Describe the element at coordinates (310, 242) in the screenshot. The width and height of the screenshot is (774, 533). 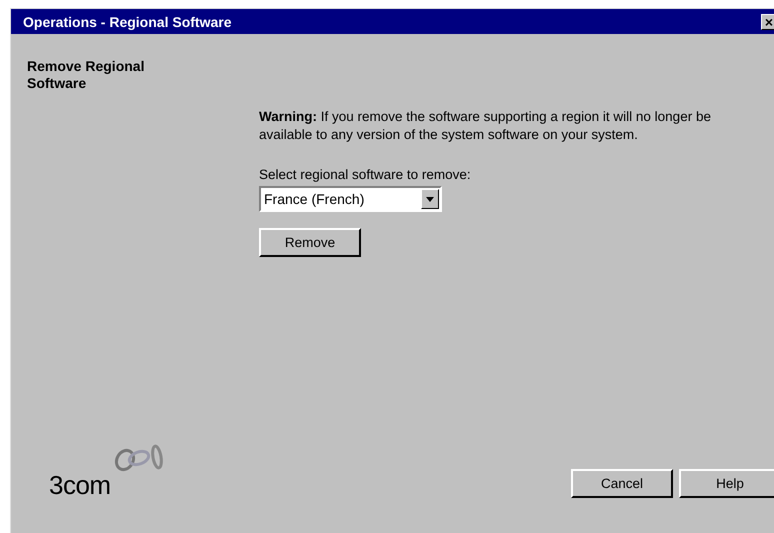
I see `remove-button: Remove` at that location.